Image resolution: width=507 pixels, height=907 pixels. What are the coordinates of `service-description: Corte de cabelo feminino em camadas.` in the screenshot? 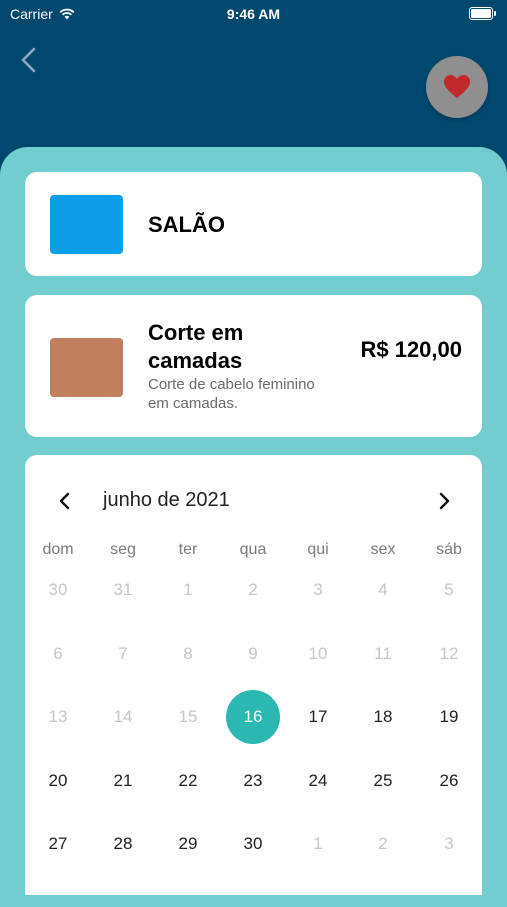 It's located at (231, 394).